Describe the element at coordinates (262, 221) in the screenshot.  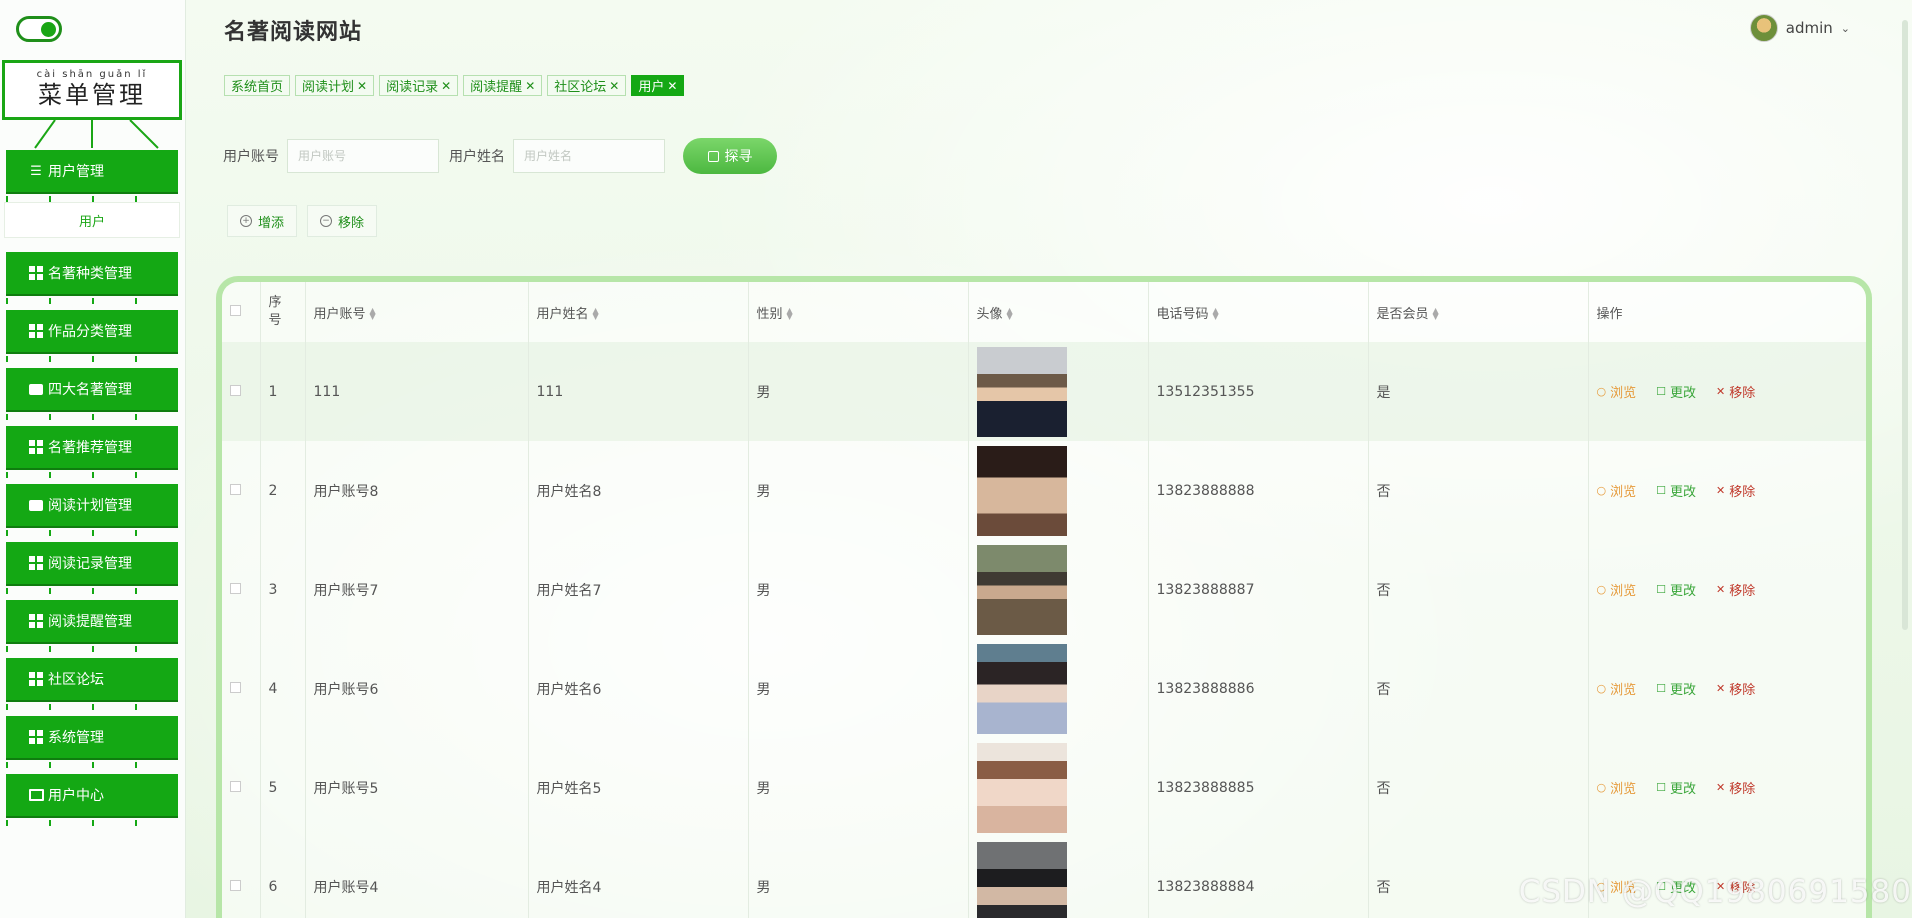
I see `add-button: + 增添` at that location.